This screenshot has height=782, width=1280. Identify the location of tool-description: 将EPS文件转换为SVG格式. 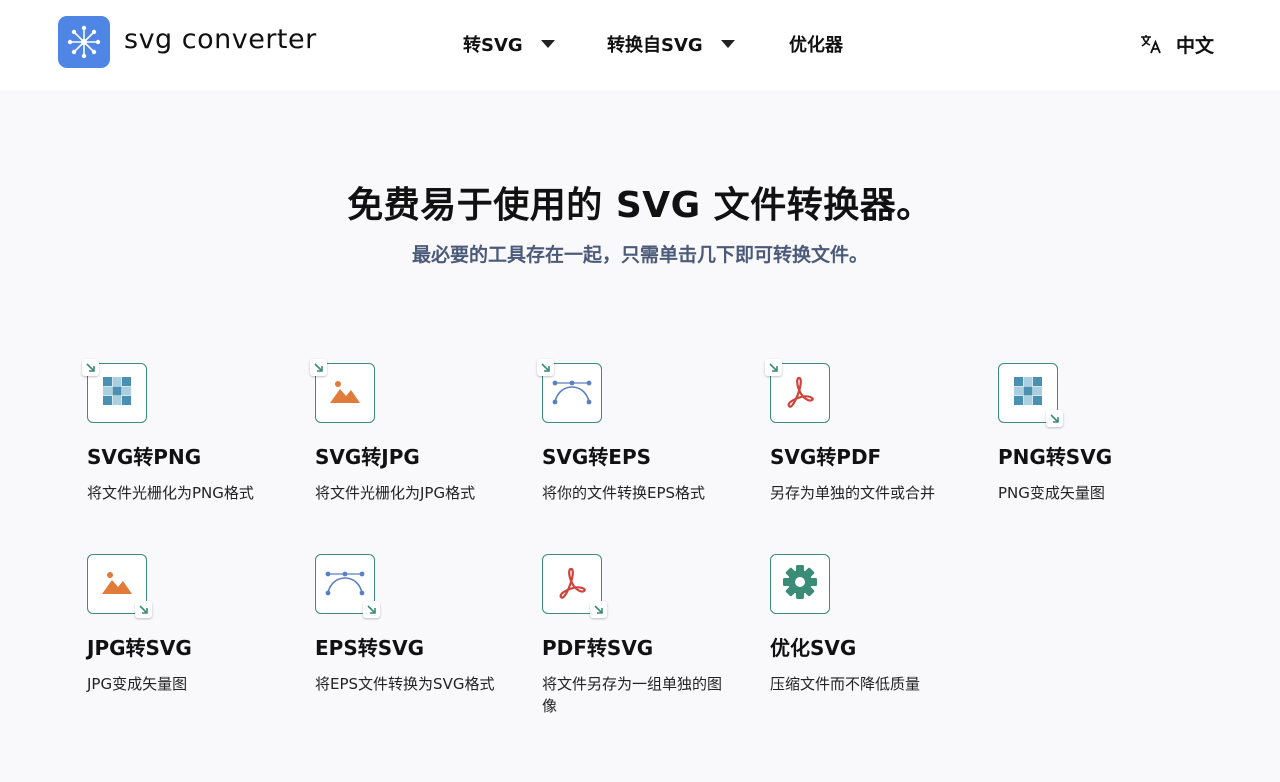
(405, 684).